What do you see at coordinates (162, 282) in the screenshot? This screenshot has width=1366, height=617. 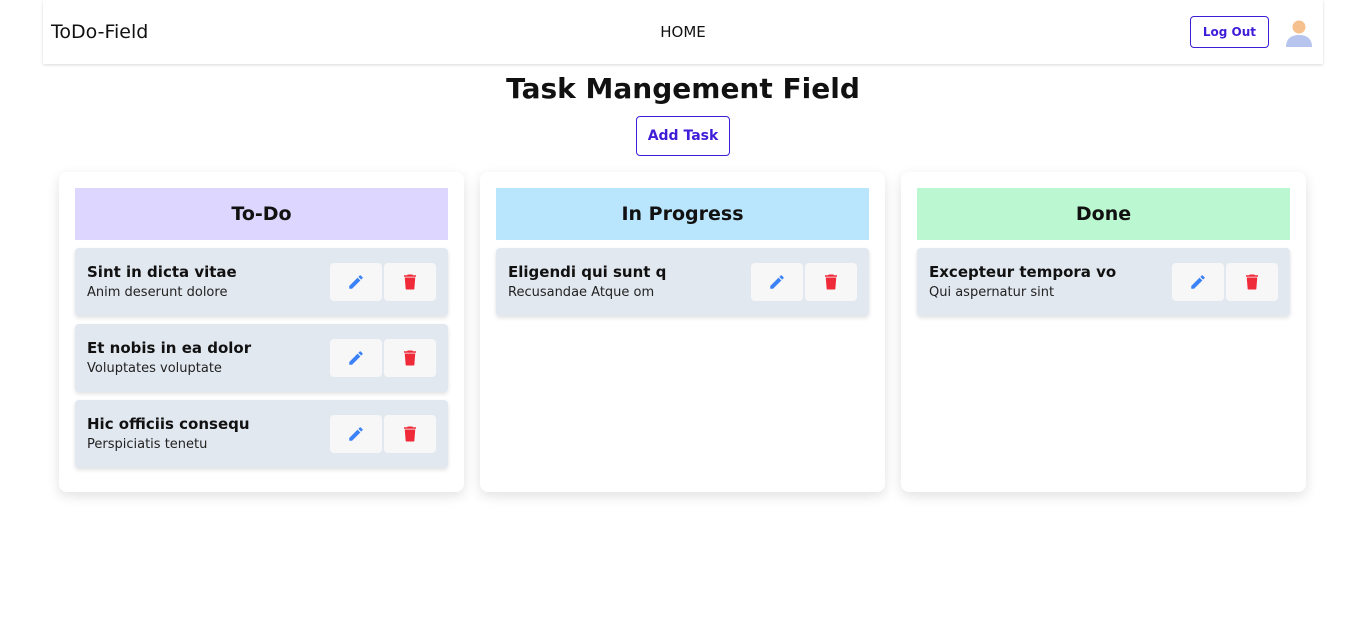 I see `task-text: Sint in dicta vitae Anim deserunt dolore` at bounding box center [162, 282].